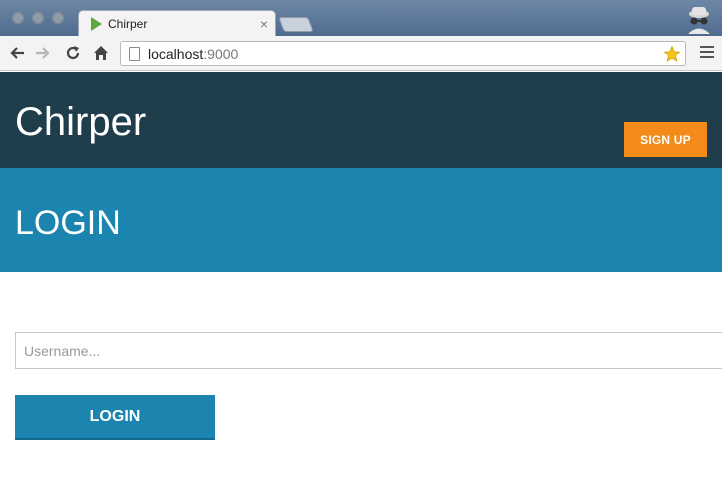  I want to click on reload-button, so click(73, 53).